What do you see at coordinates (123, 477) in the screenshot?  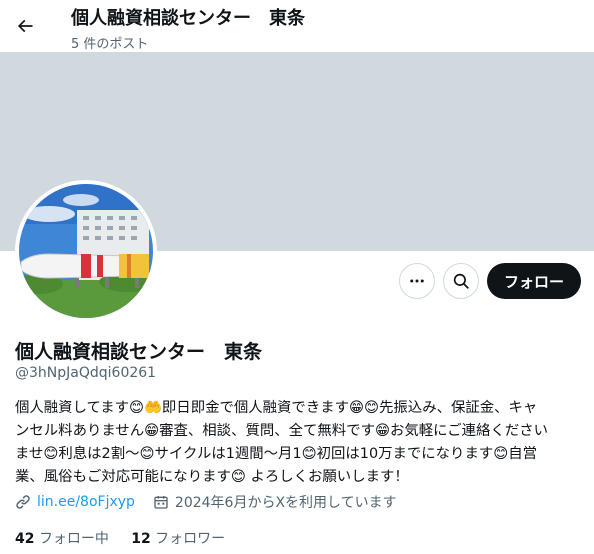 I see `bio-text: 業、風俗もご対応可能になります` at bounding box center [123, 477].